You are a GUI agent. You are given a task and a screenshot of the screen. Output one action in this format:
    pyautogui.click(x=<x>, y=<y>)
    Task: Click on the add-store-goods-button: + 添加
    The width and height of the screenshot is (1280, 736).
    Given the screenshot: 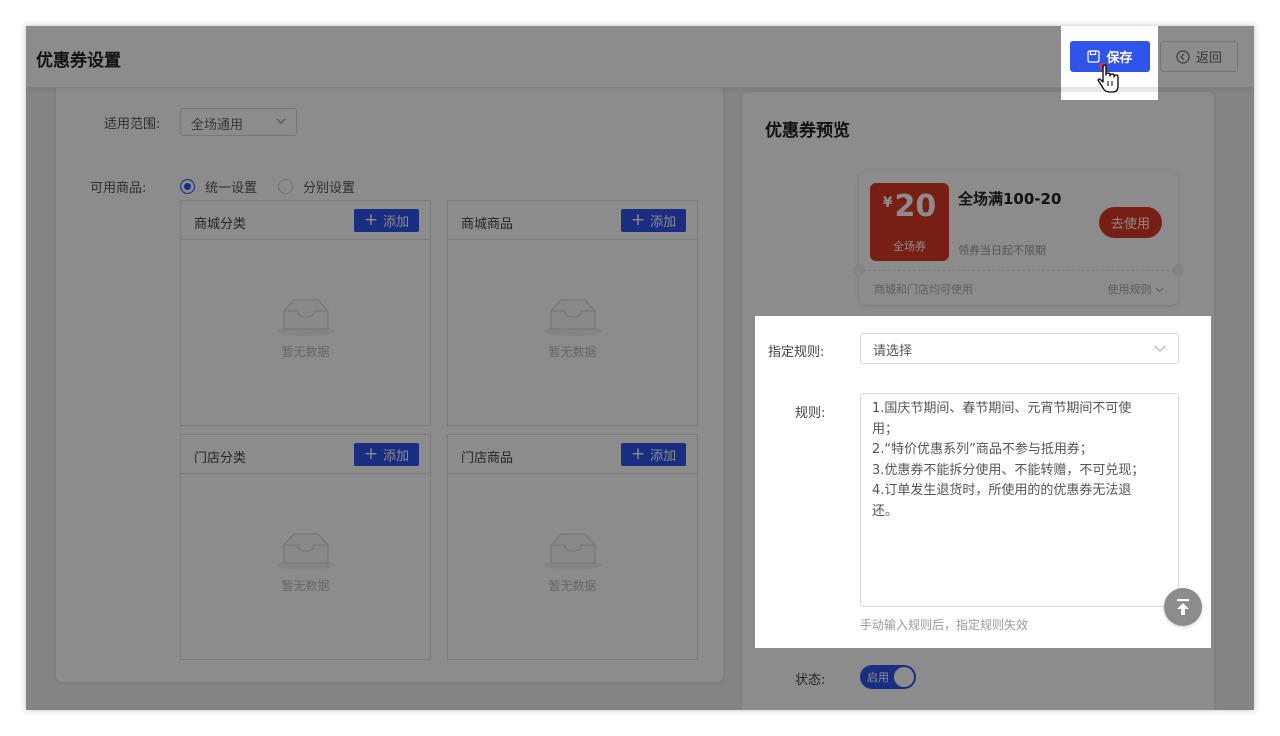 What is the action you would take?
    pyautogui.click(x=653, y=454)
    